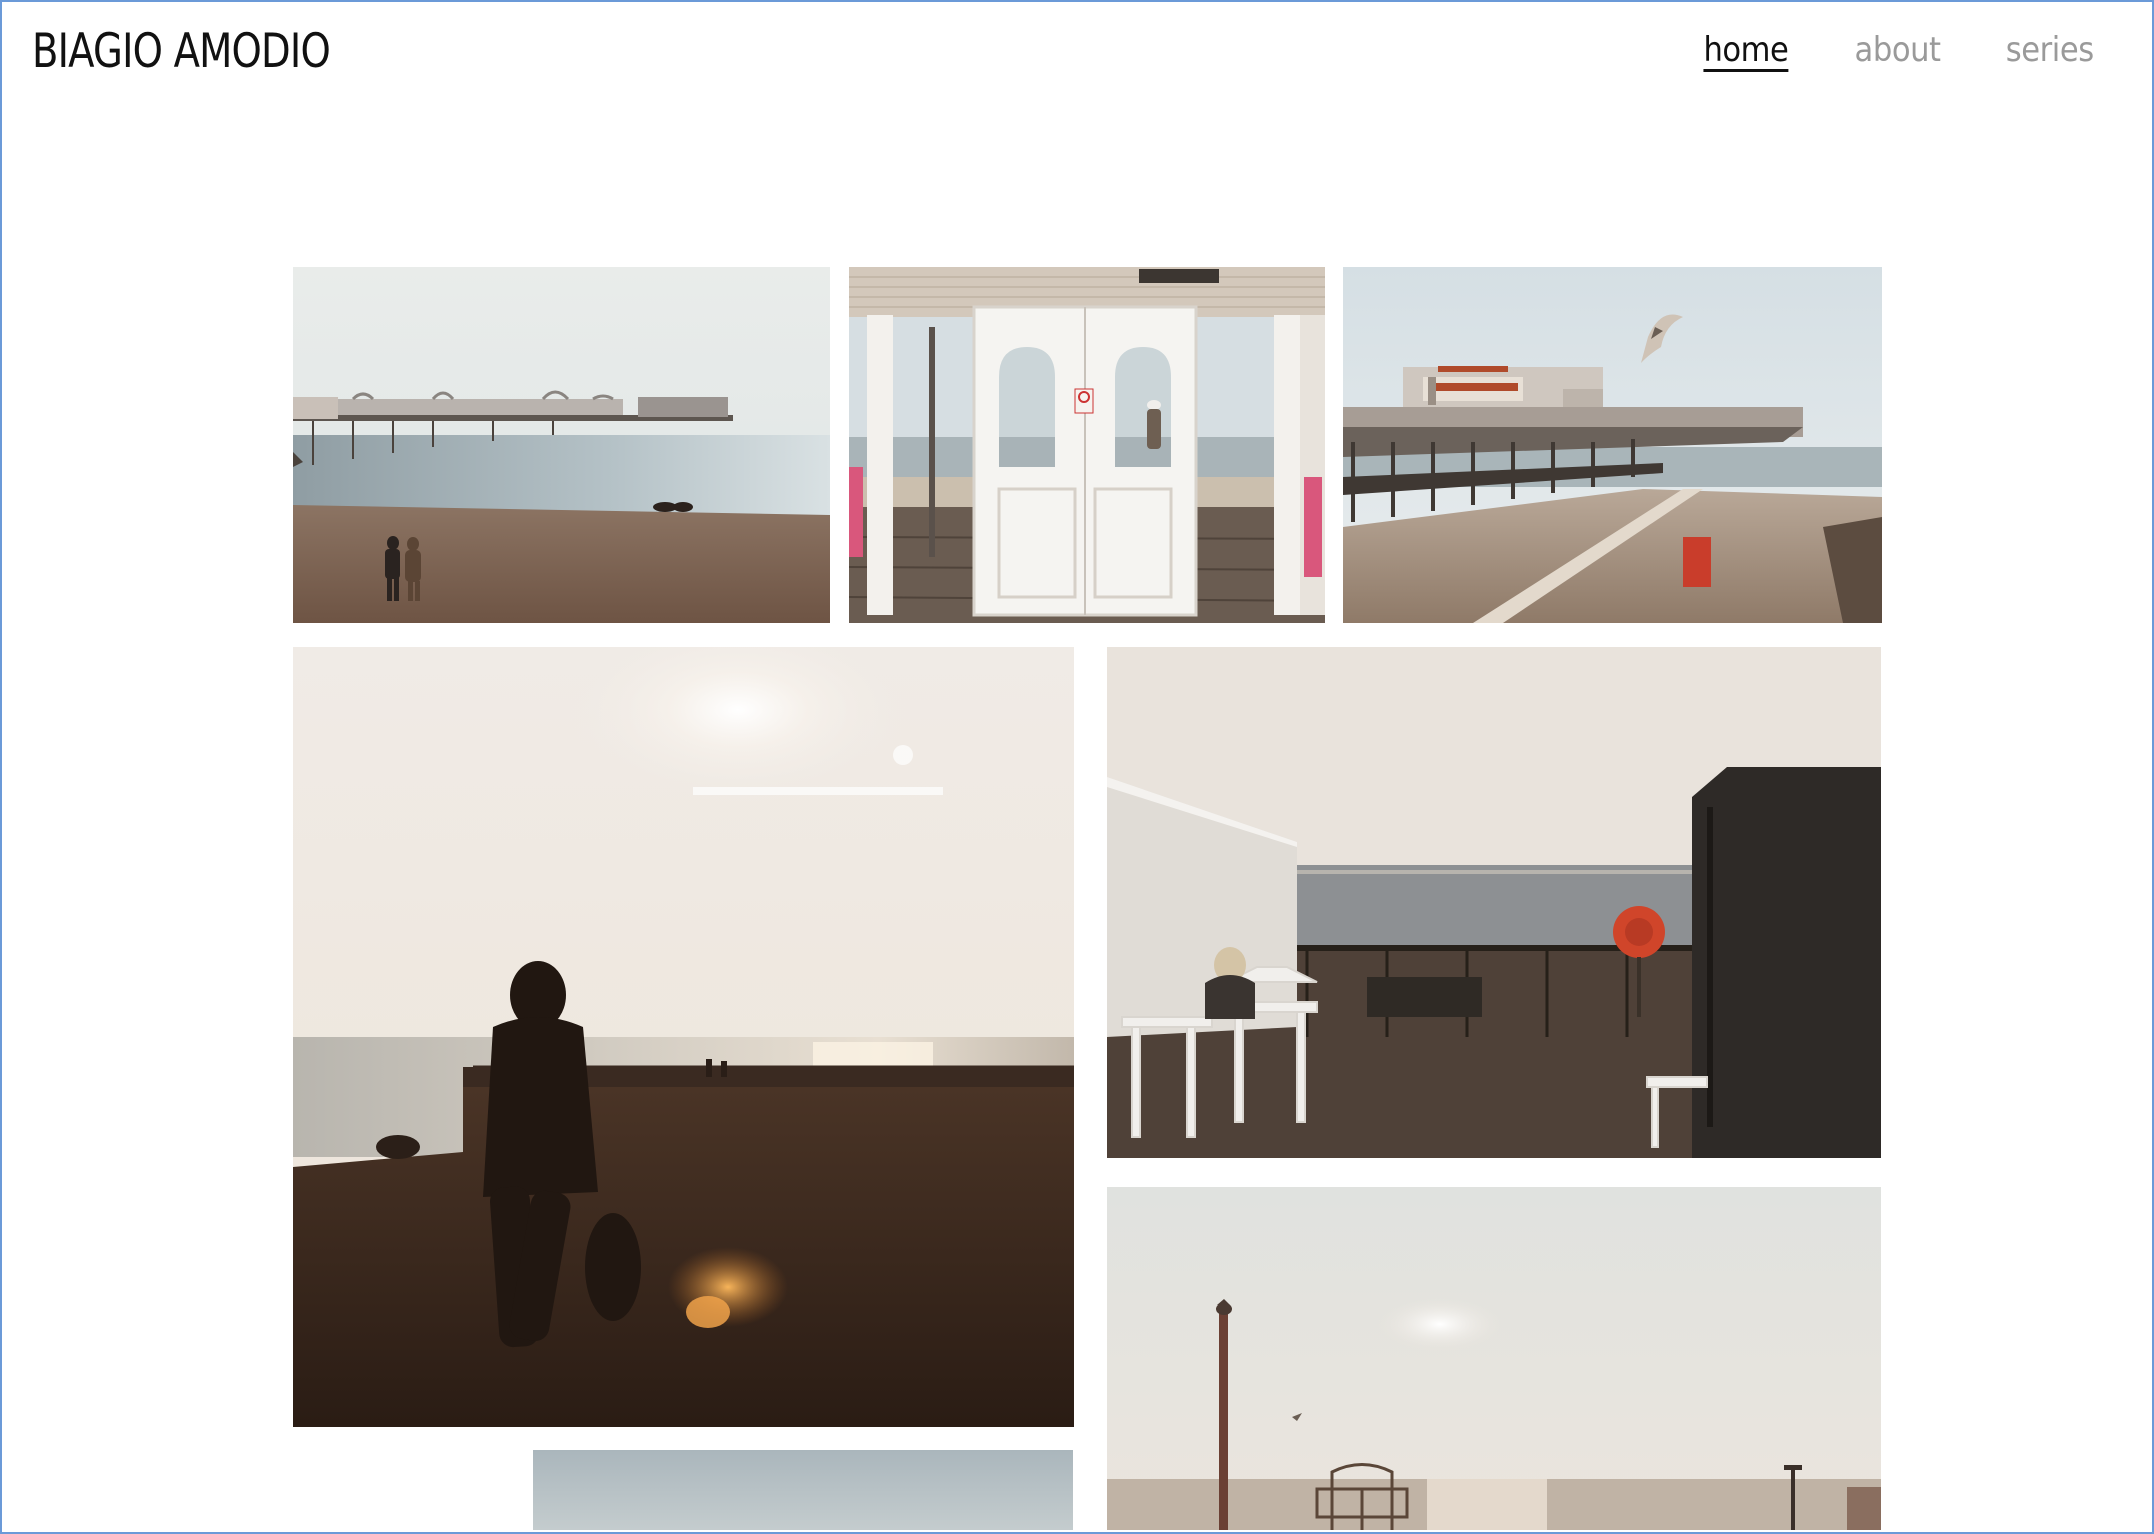 The height and width of the screenshot is (1534, 2154). What do you see at coordinates (1494, 1358) in the screenshot?
I see `photo-west-pier` at bounding box center [1494, 1358].